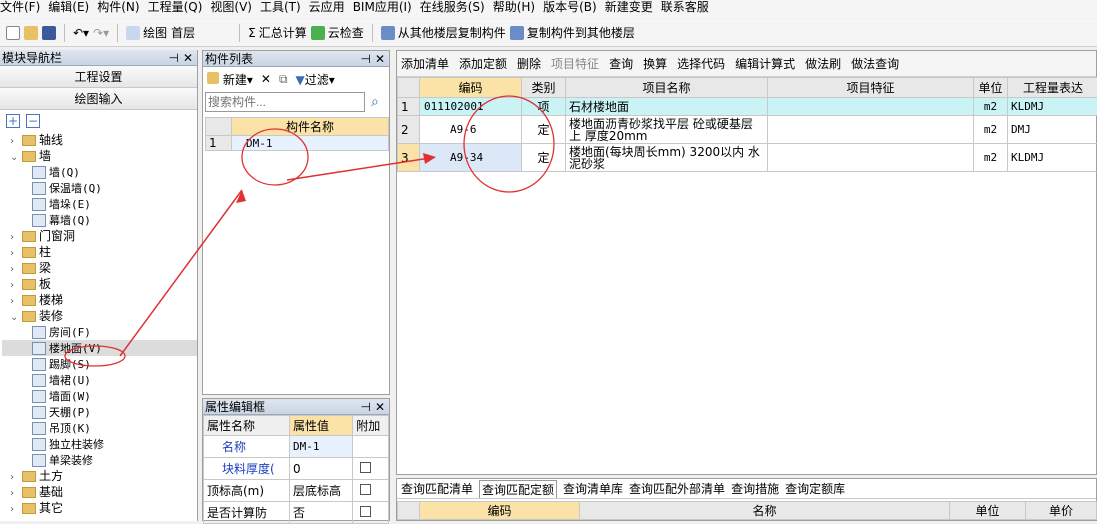 The height and width of the screenshot is (524, 1097). What do you see at coordinates (701, 63) in the screenshot?
I see `quota-toolbar-button: 选择代码` at bounding box center [701, 63].